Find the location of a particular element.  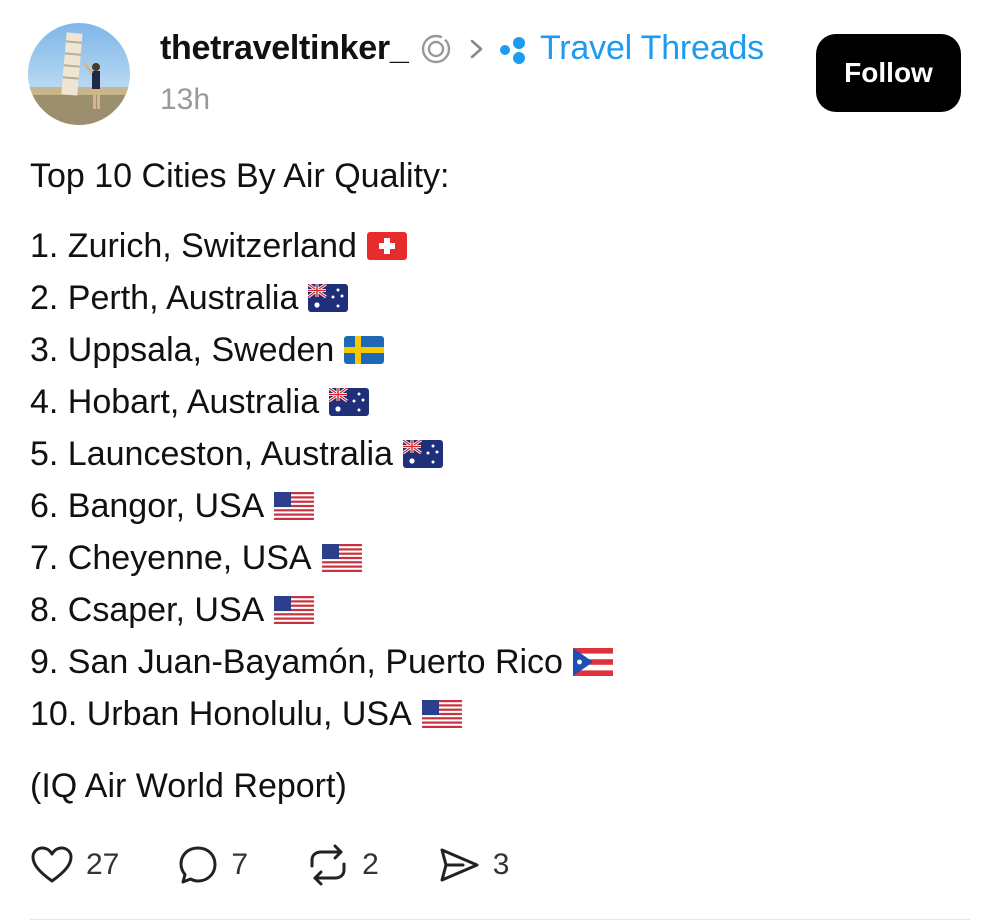

puerto-rico-flag-icon is located at coordinates (592, 662).